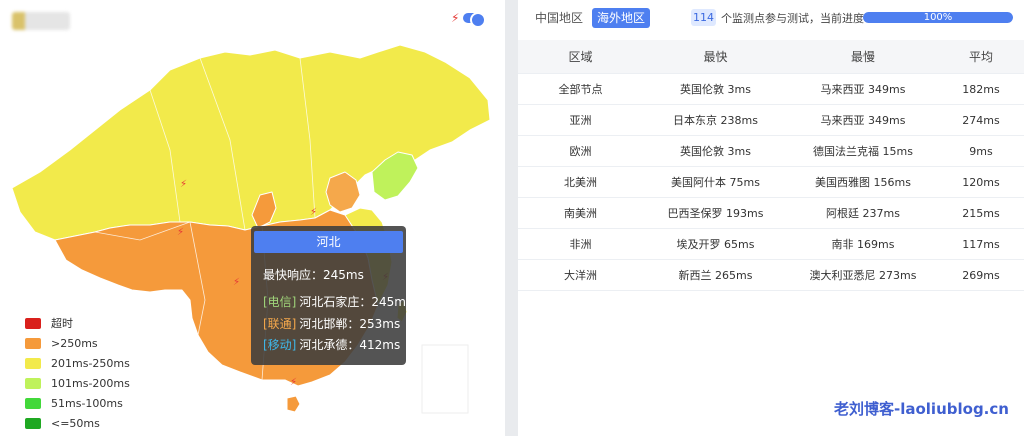 Image resolution: width=1024 pixels, height=436 pixels. What do you see at coordinates (350, 324) in the screenshot?
I see `isp-result: 河北邯郸：253ms` at bounding box center [350, 324].